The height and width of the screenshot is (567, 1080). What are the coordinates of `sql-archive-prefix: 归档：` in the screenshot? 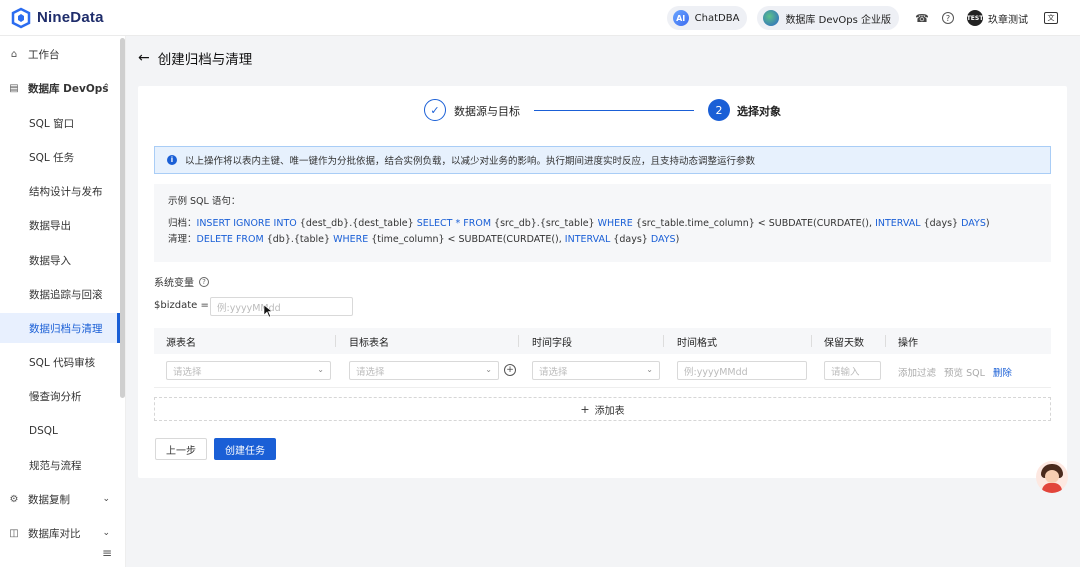 It's located at (182, 223).